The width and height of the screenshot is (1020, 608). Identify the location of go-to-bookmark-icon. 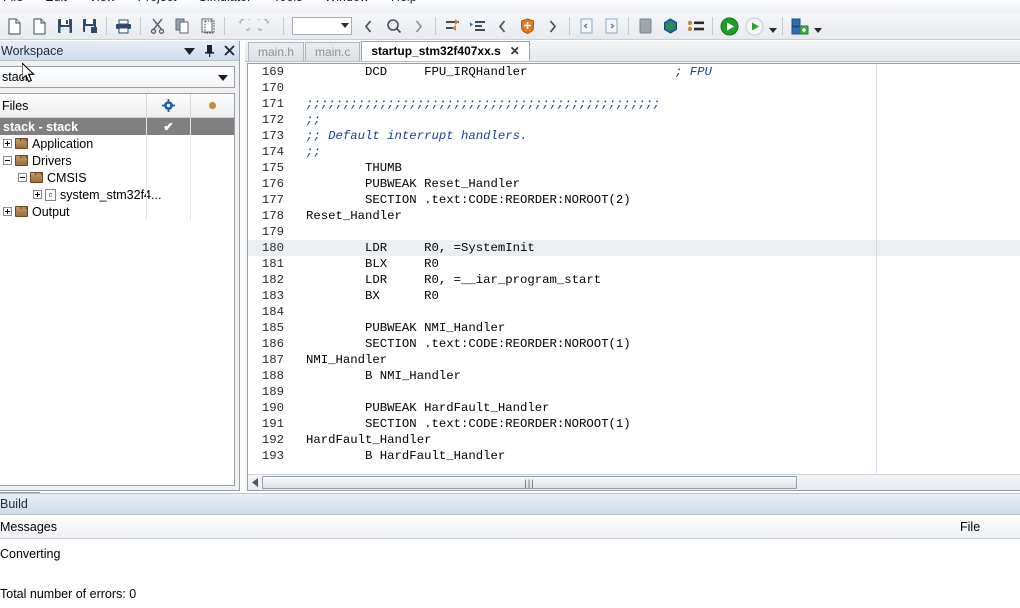
(477, 26).